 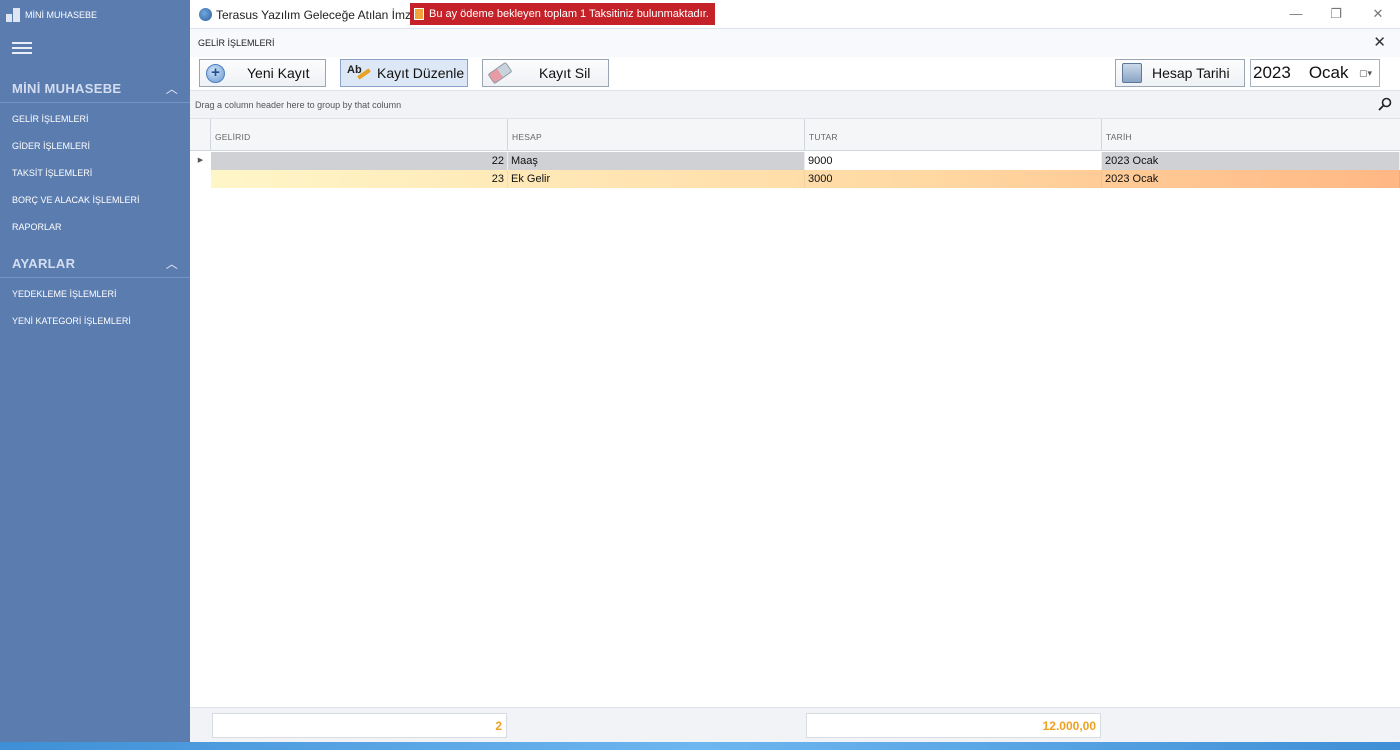 I want to click on grid-header: GELİRID HESAP TUTAR TARİH, so click(x=795, y=135).